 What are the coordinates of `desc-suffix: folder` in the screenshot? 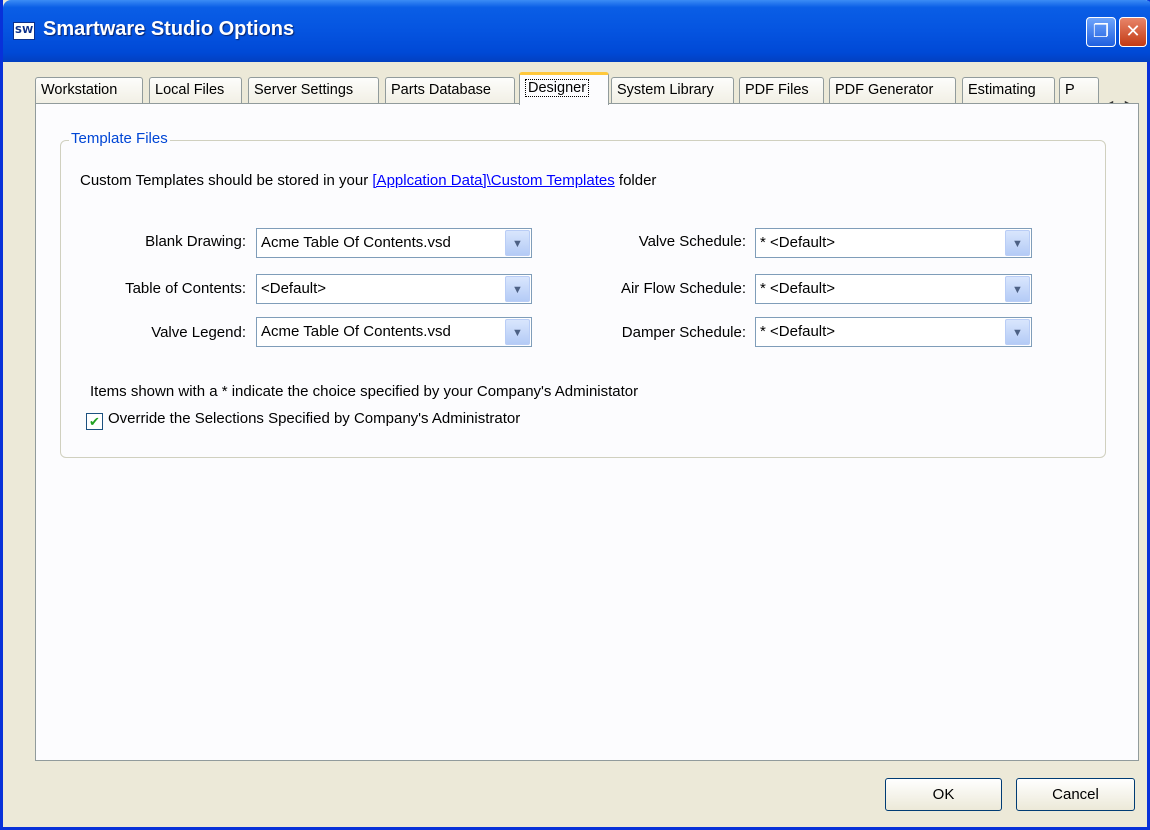 It's located at (635, 180).